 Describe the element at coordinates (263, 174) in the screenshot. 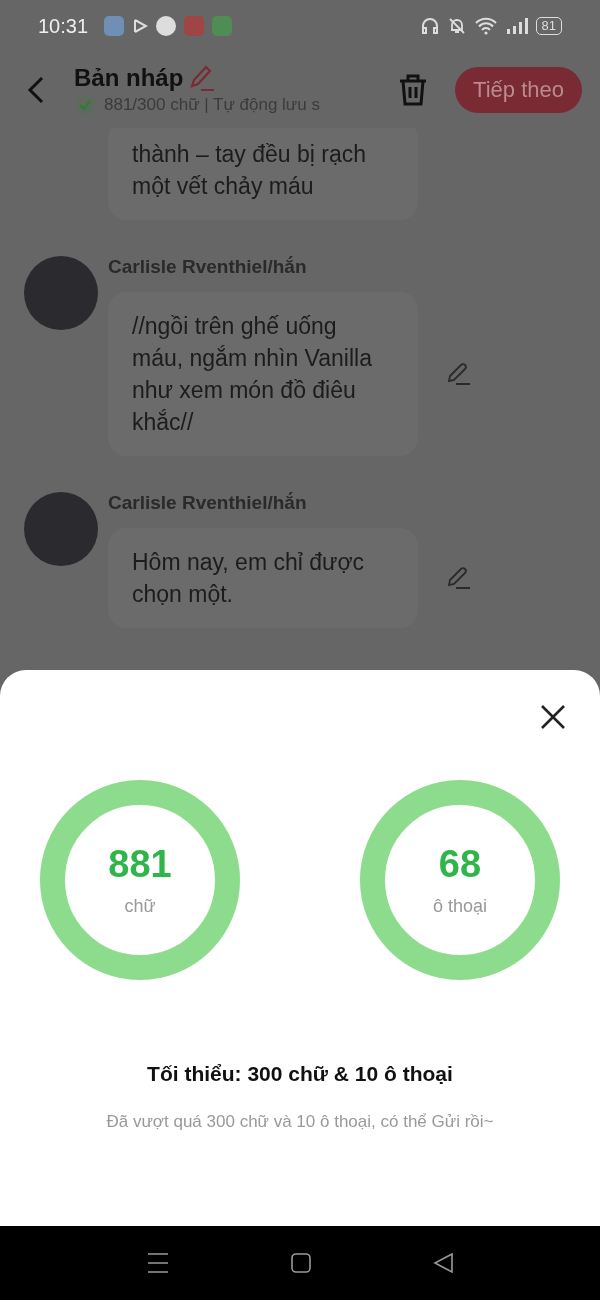

I see `message-bubble: thành – tay đều bị rạch một vết chảy máu` at that location.